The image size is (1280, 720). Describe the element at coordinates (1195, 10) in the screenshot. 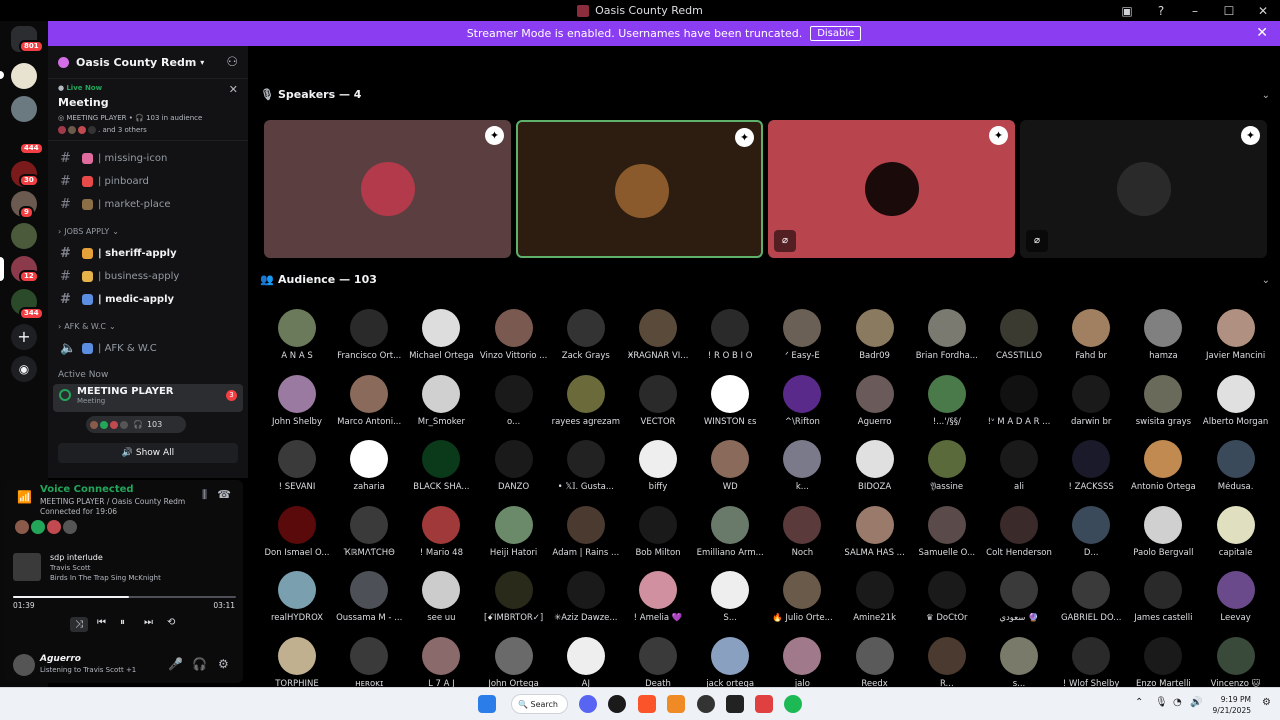

I see `minimize-button: –` at that location.